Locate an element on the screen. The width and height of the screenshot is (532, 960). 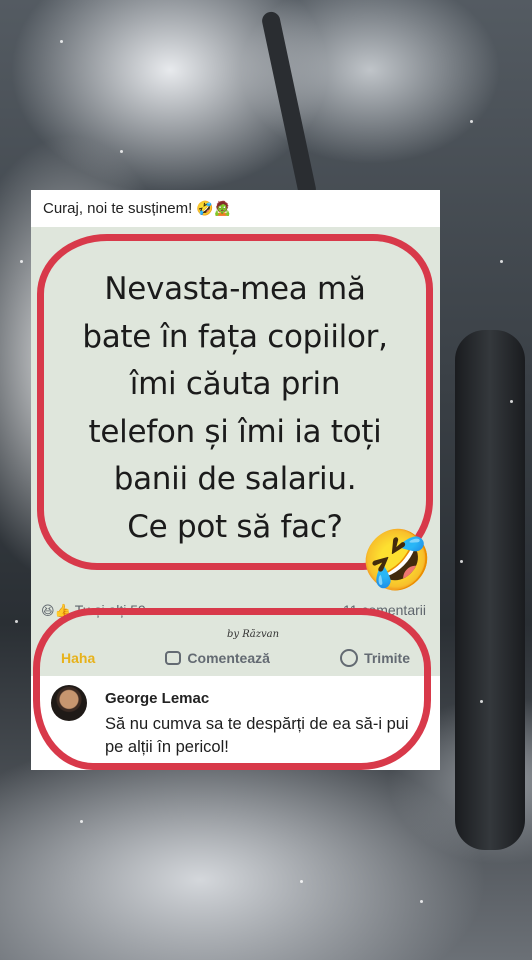
quote-line: banii de salariu. is located at coordinates (235, 479).